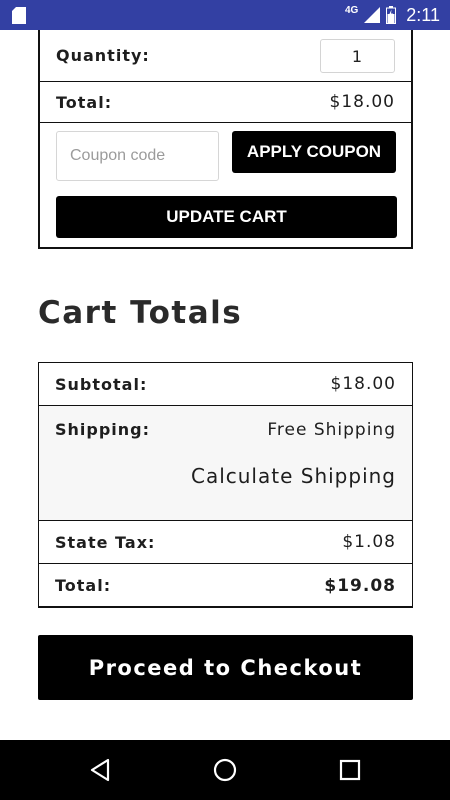 This screenshot has width=450, height=800. What do you see at coordinates (225, 56) in the screenshot?
I see `quantity-row: Quantity: 1` at bounding box center [225, 56].